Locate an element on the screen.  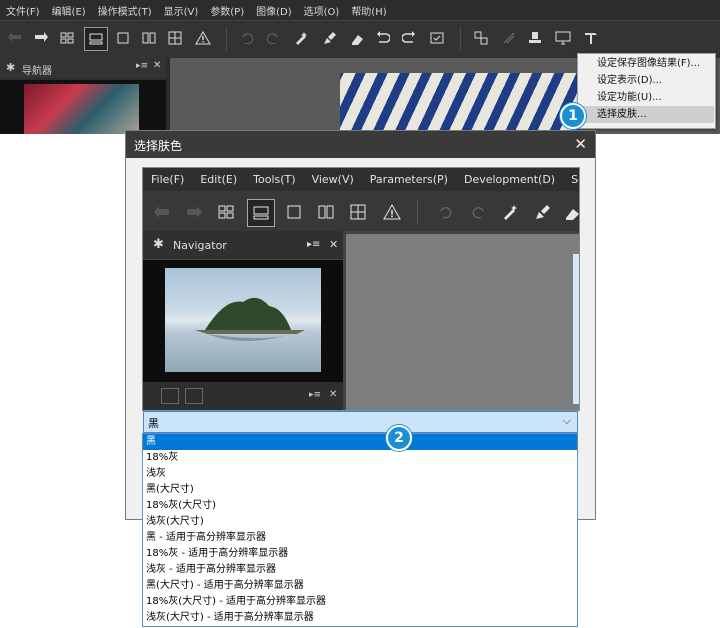
preview-menu-file: File(F) is located at coordinates (168, 179).